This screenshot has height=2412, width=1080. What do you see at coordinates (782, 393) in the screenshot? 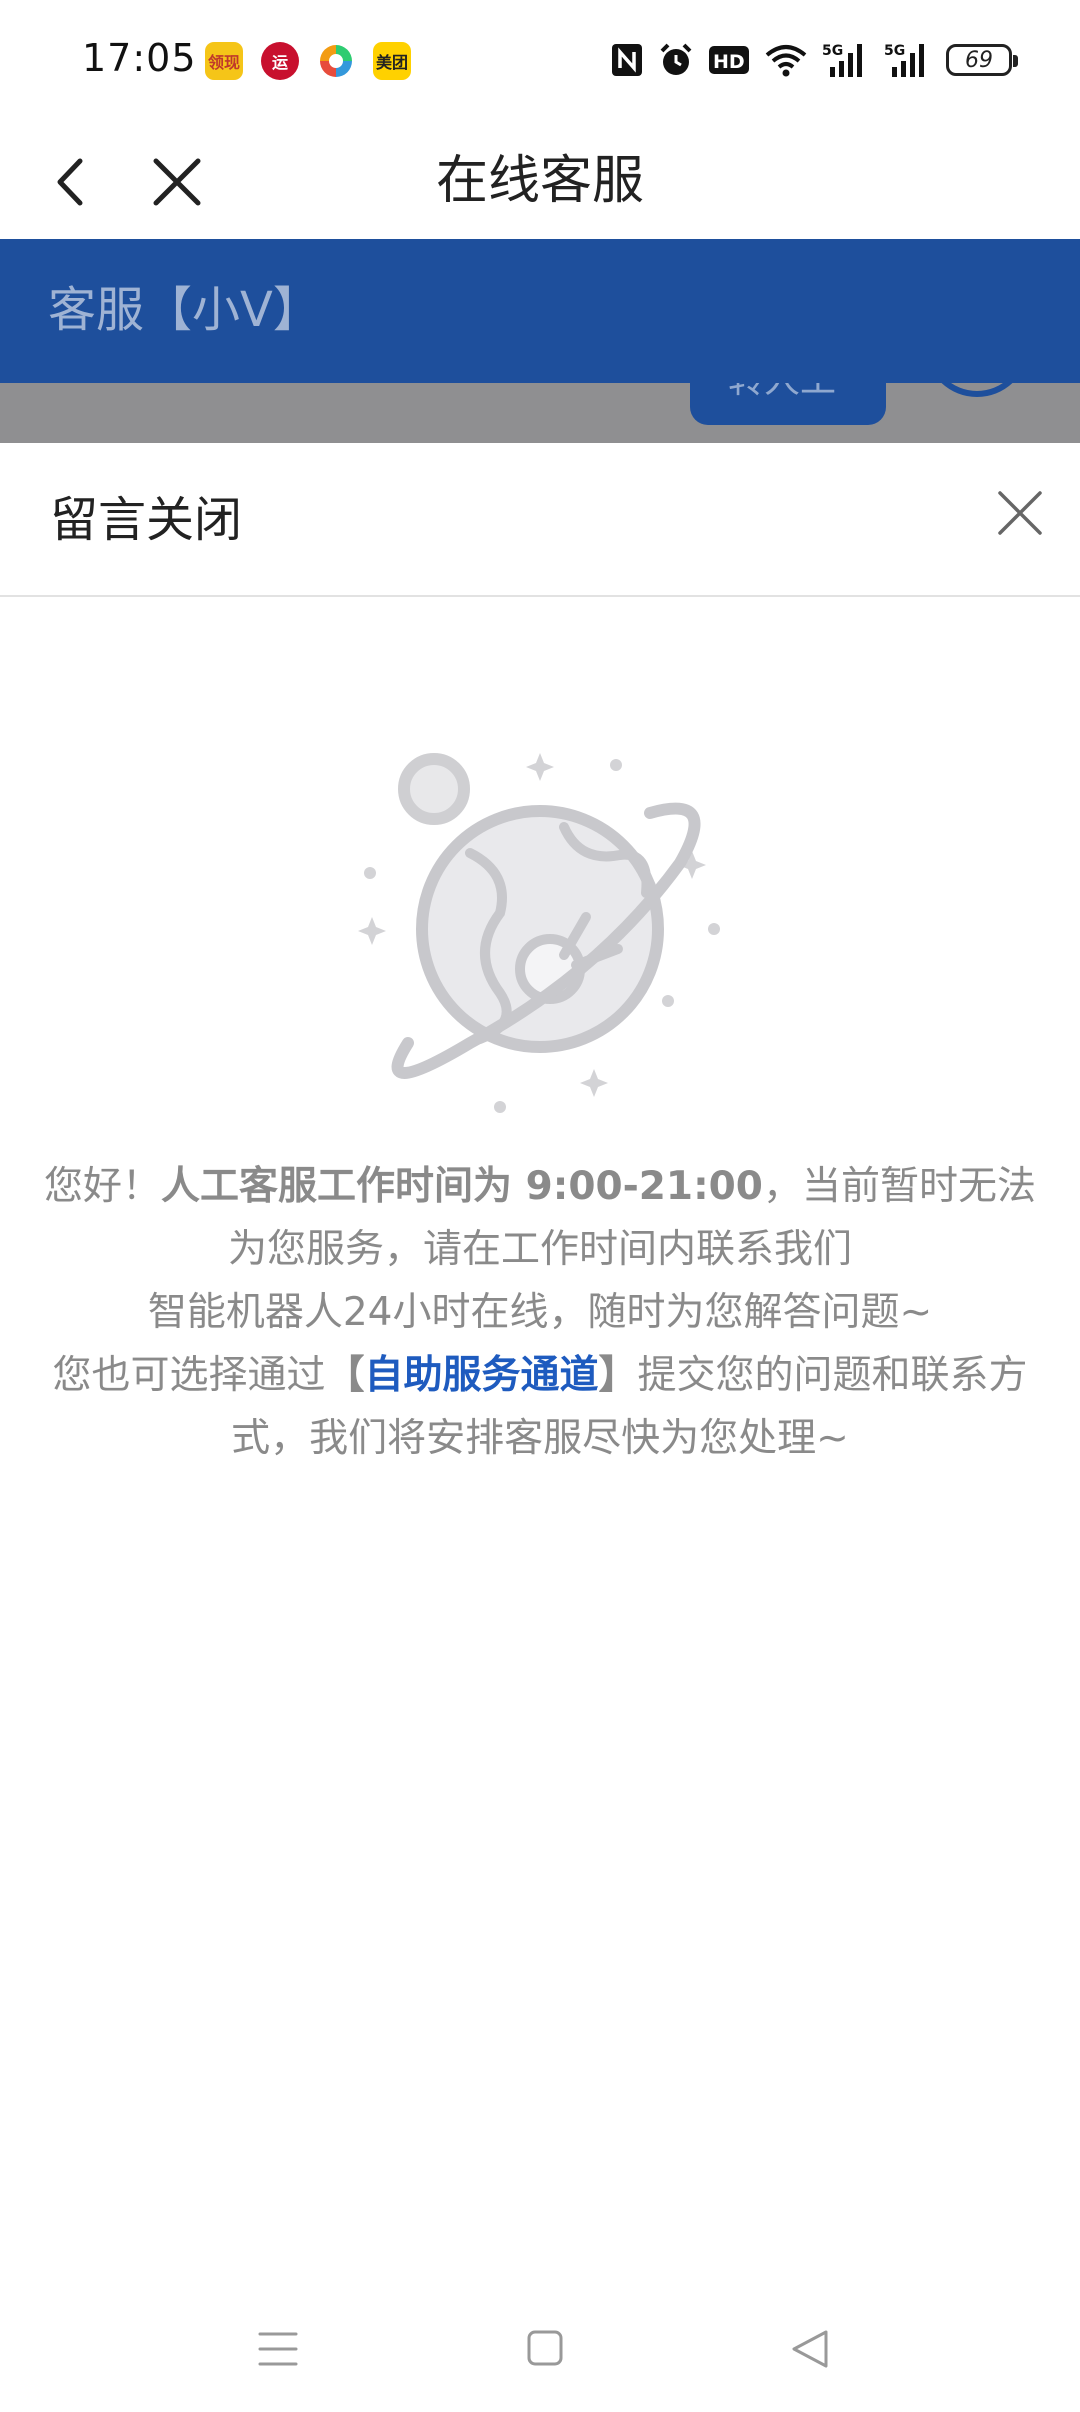
I see `transfer-to-agent-label: 转人工` at bounding box center [782, 393].